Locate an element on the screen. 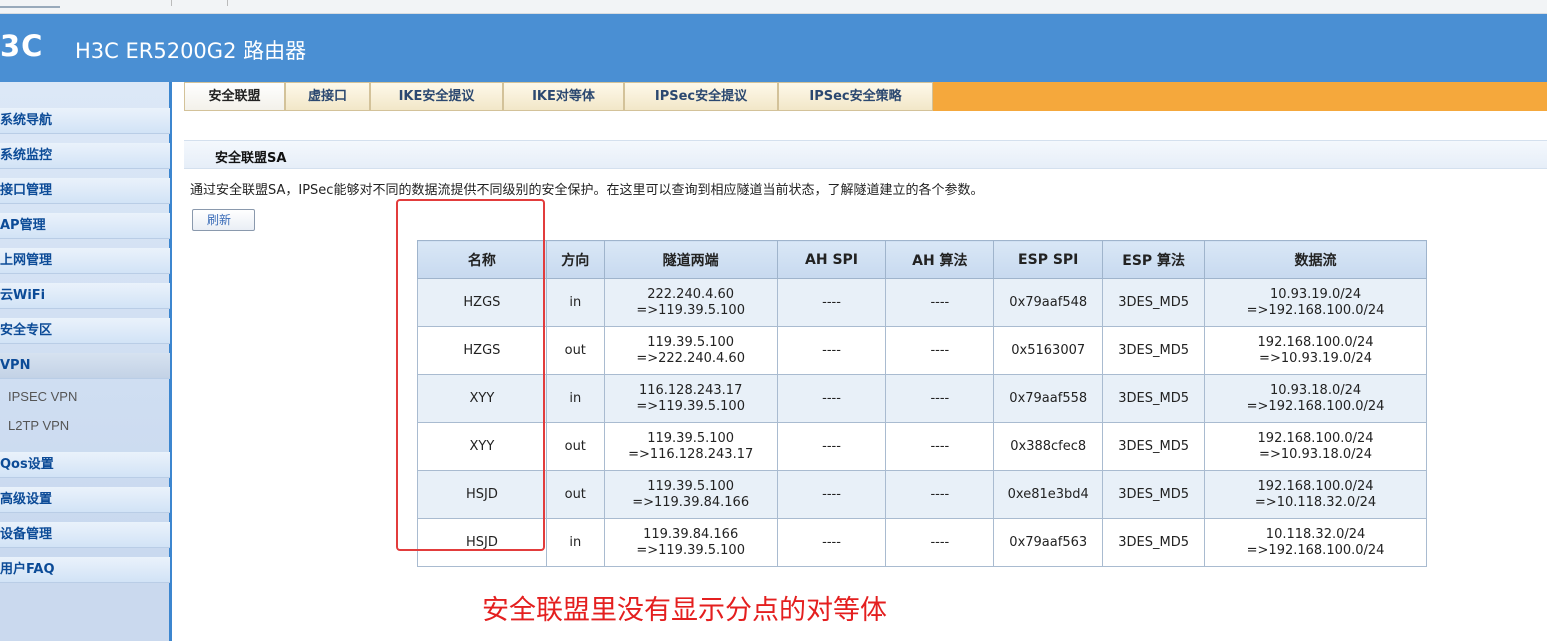 This screenshot has width=1547, height=641. sidebar-item-security: 安全专区 is located at coordinates (85, 331).